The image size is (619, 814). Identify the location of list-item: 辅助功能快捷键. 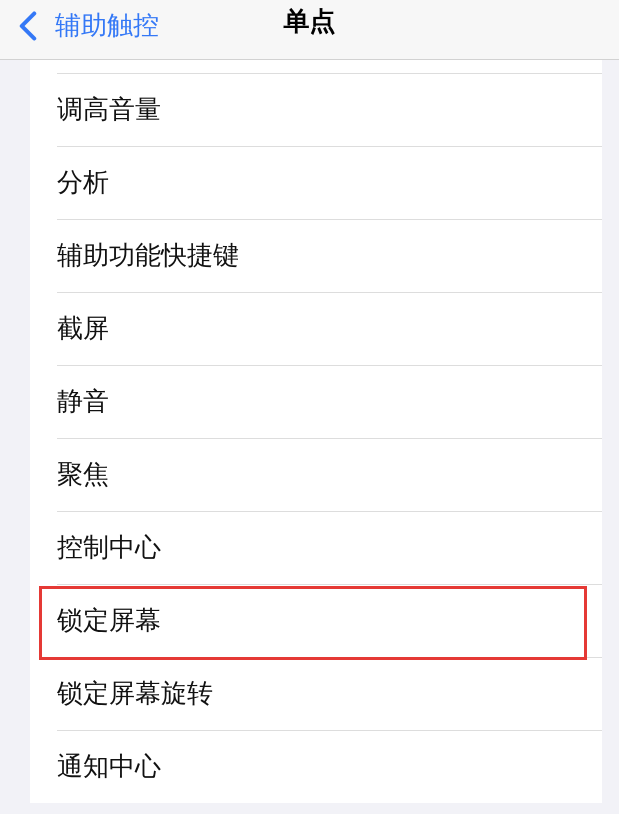
(329, 255).